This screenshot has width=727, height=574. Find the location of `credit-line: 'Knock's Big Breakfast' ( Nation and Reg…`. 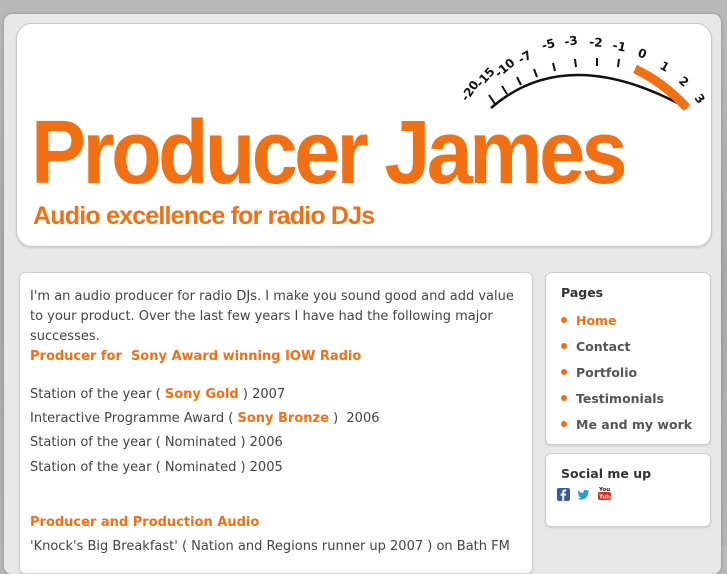

credit-line: 'Knock's Big Breakfast' ( Nation and Reg… is located at coordinates (270, 546).